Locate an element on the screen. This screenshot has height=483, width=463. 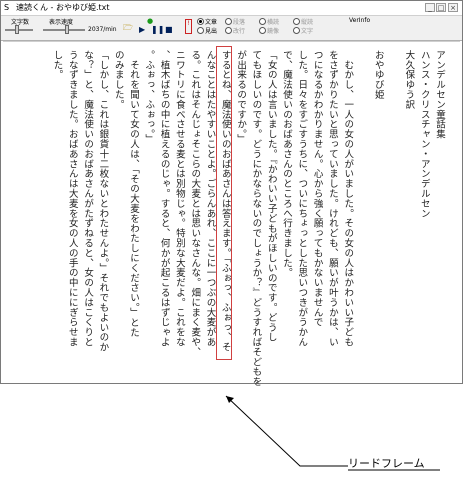
annotation-arrow is located at coordinates (332, 433).